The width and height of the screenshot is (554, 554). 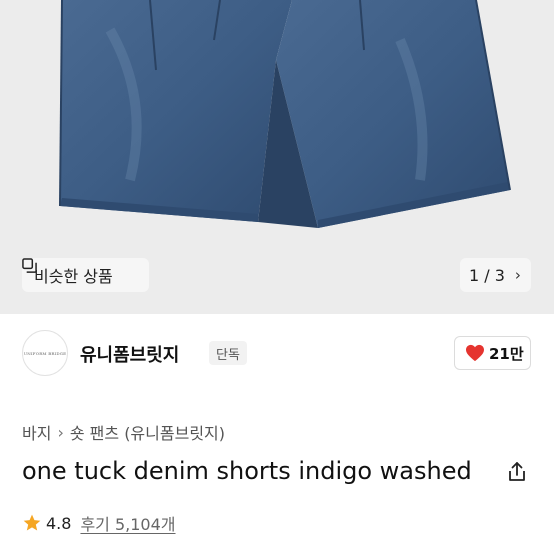 I want to click on breadcrumb: 바지 › 숏 팬츠 (유니폼브릿지), so click(x=123, y=432).